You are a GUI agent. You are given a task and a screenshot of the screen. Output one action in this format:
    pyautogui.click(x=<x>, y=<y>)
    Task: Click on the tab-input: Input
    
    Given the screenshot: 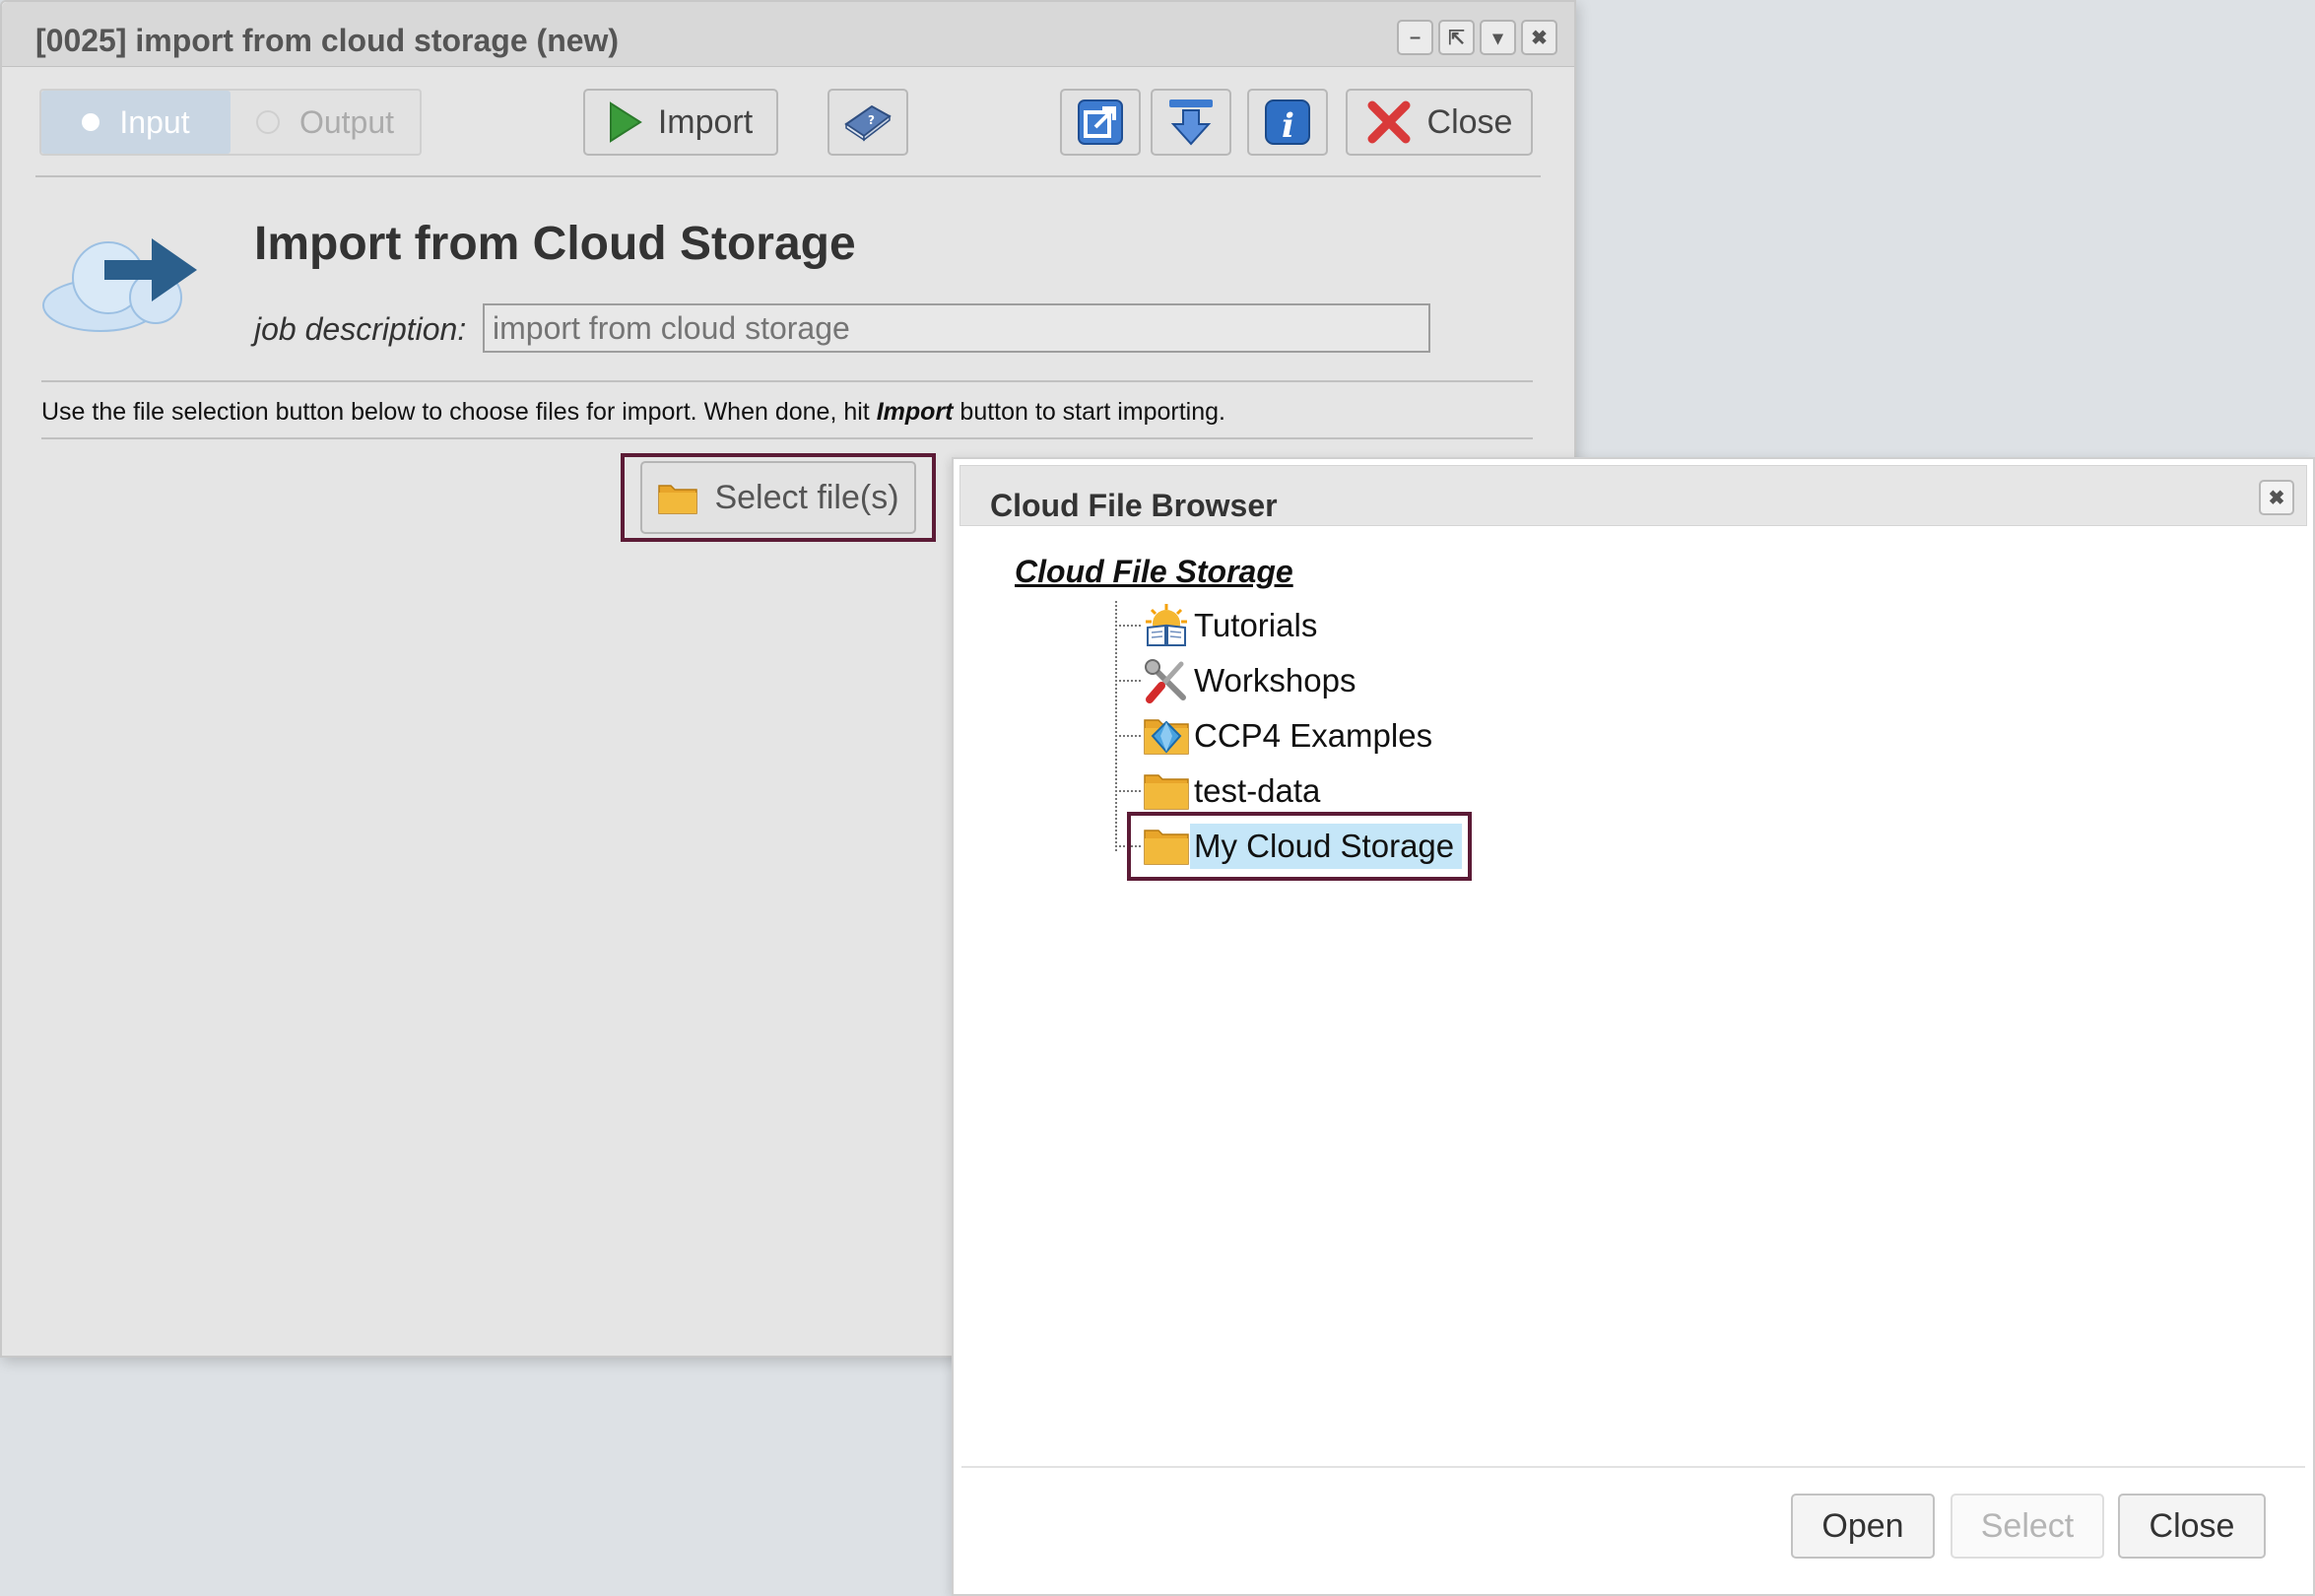 What is the action you would take?
    pyautogui.click(x=136, y=122)
    